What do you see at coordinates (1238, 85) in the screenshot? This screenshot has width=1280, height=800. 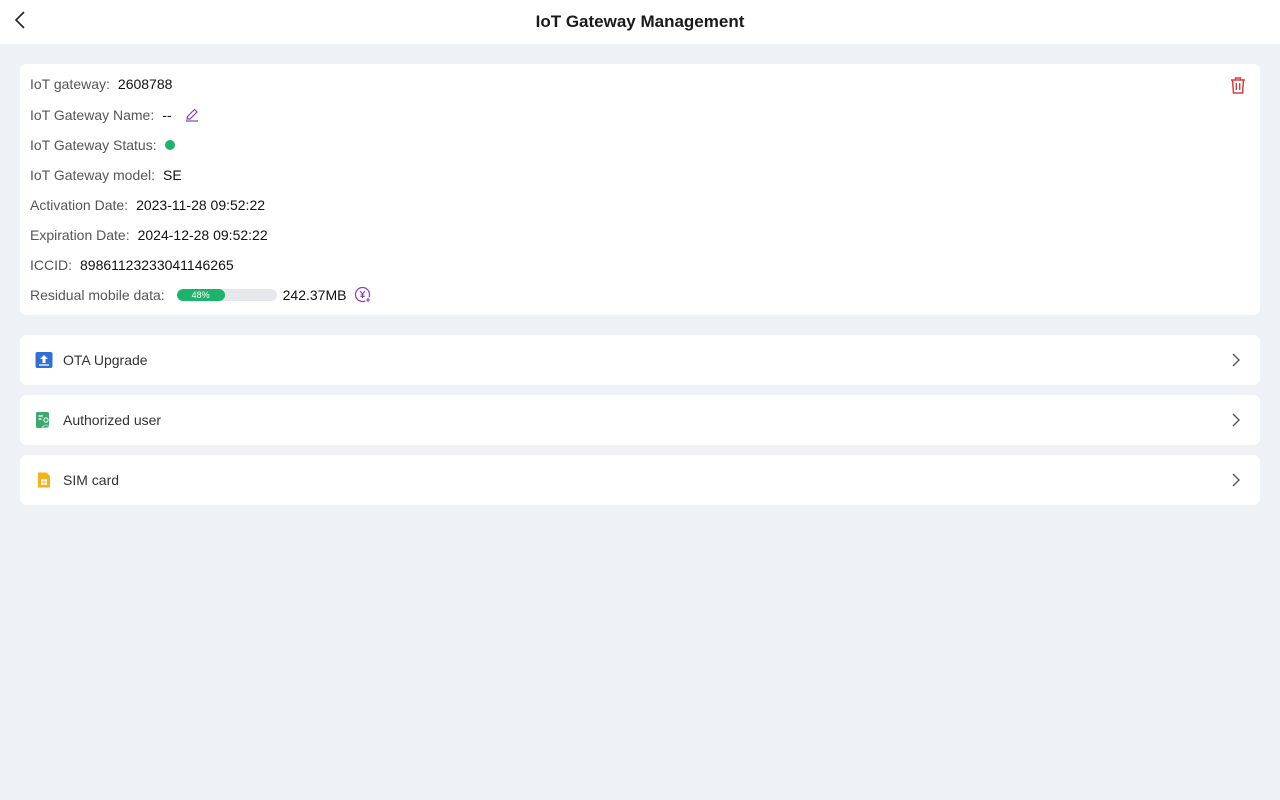 I see `delete-icon` at bounding box center [1238, 85].